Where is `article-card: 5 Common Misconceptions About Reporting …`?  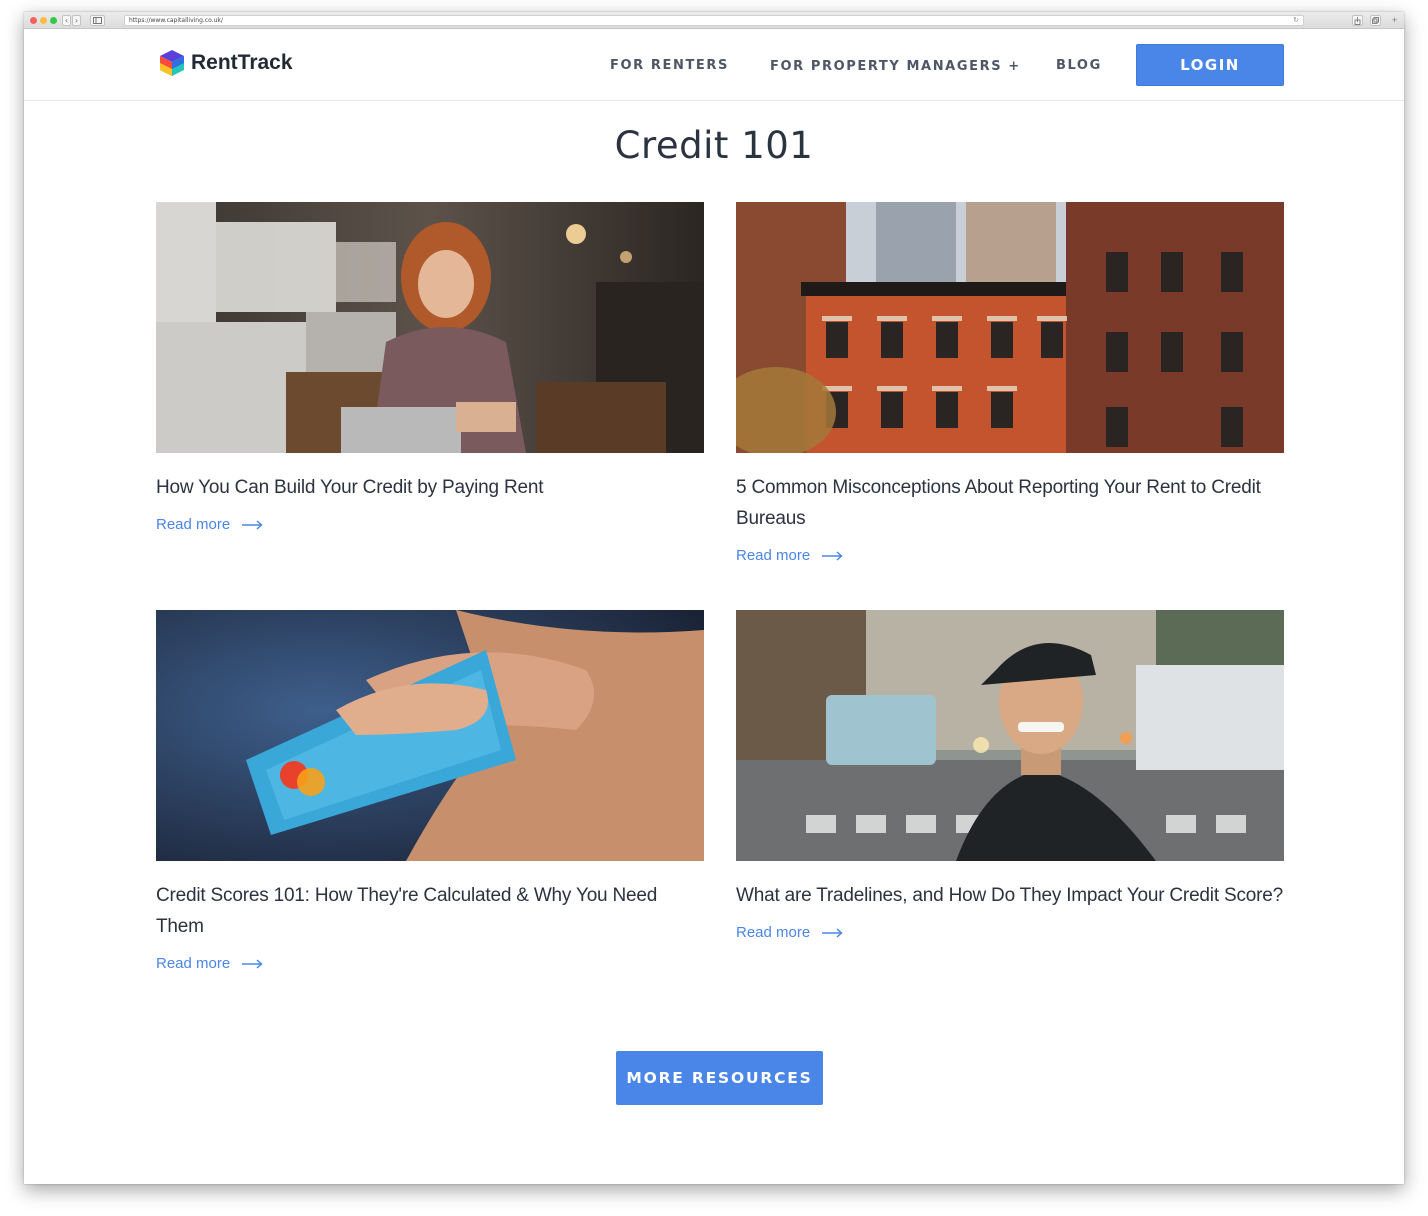 article-card: 5 Common Misconceptions About Reporting … is located at coordinates (1010, 383).